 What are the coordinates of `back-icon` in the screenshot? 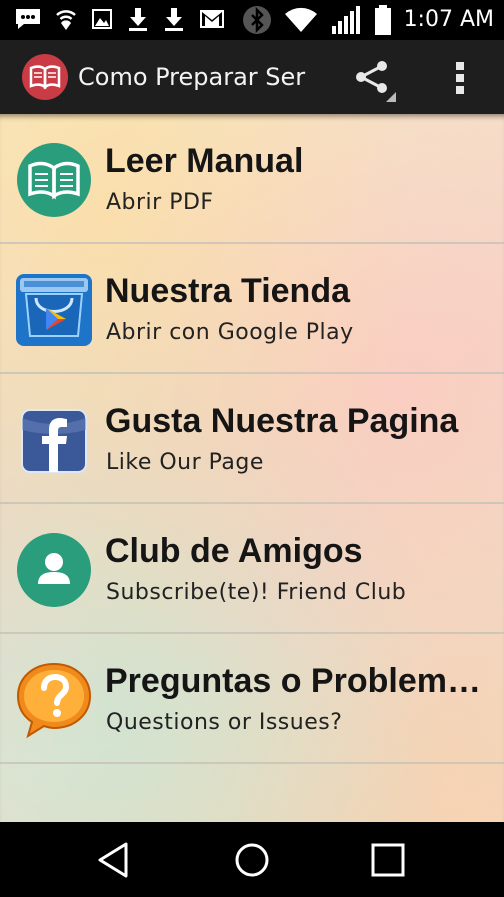 It's located at (113, 860).